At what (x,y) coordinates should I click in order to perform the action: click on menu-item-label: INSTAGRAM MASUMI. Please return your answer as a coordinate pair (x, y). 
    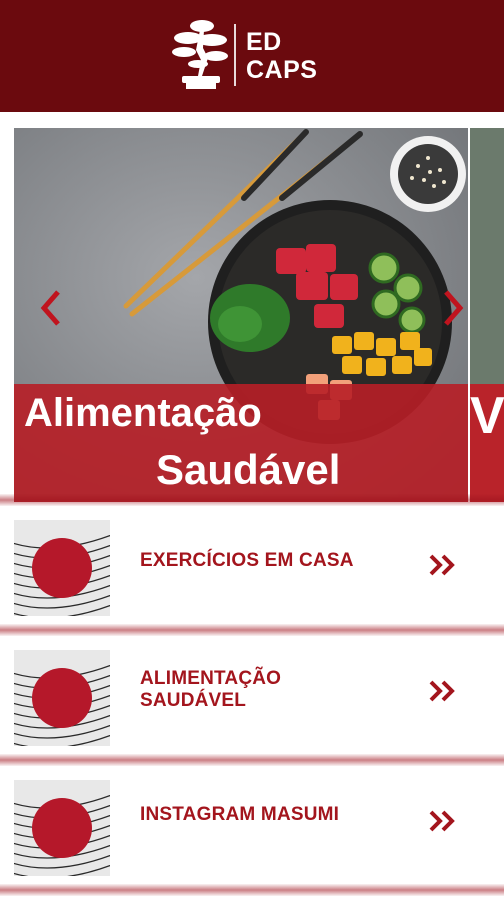
    Looking at the image, I should click on (239, 815).